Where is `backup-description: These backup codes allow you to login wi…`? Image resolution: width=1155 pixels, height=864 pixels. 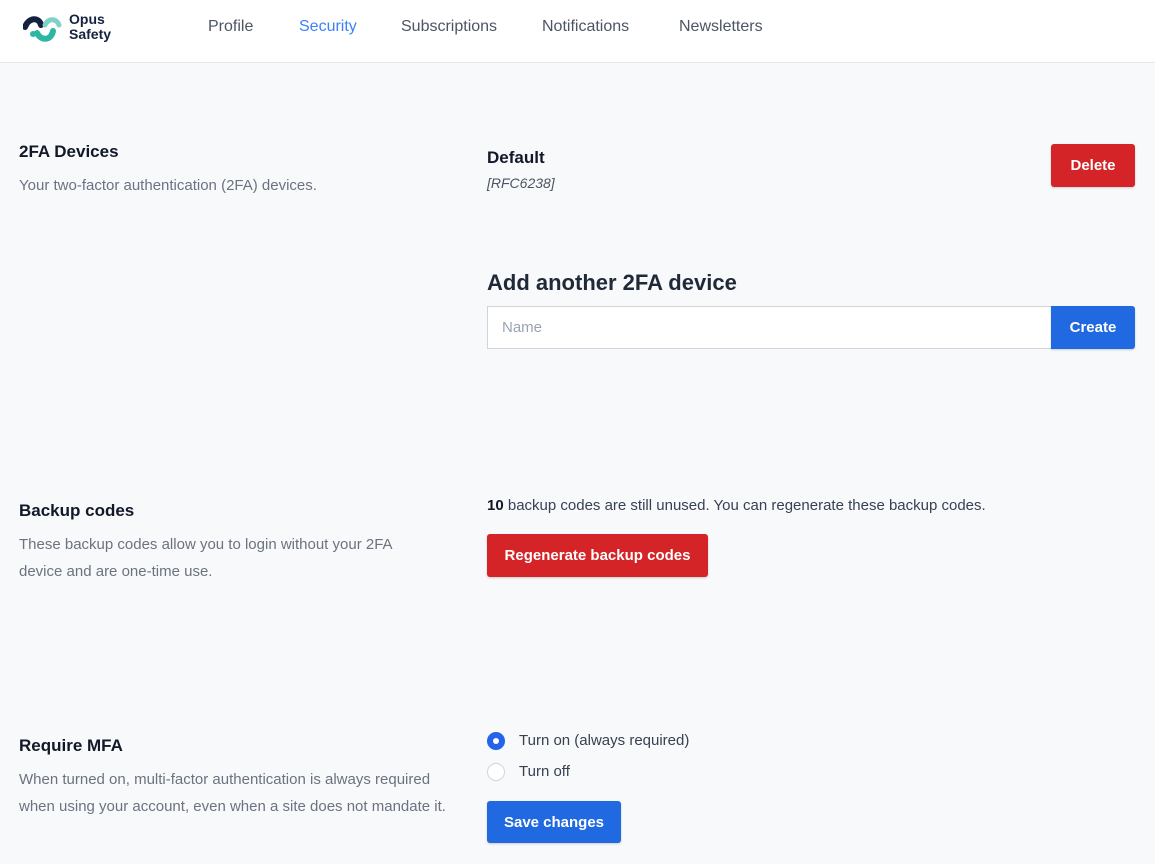
backup-description: These backup codes allow you to login wi… is located at coordinates (205, 558).